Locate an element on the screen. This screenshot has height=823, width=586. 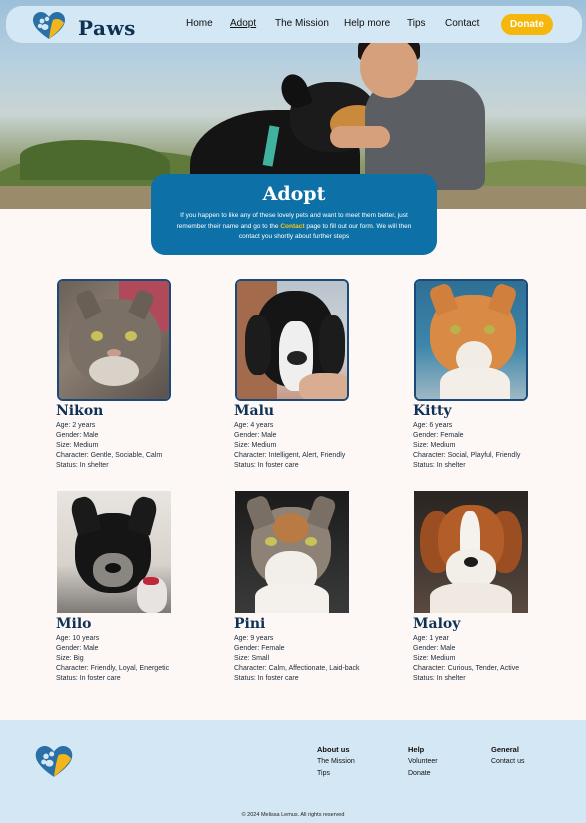
pet-character: Character: Gentle, Sociable, Calm is located at coordinates (109, 455).